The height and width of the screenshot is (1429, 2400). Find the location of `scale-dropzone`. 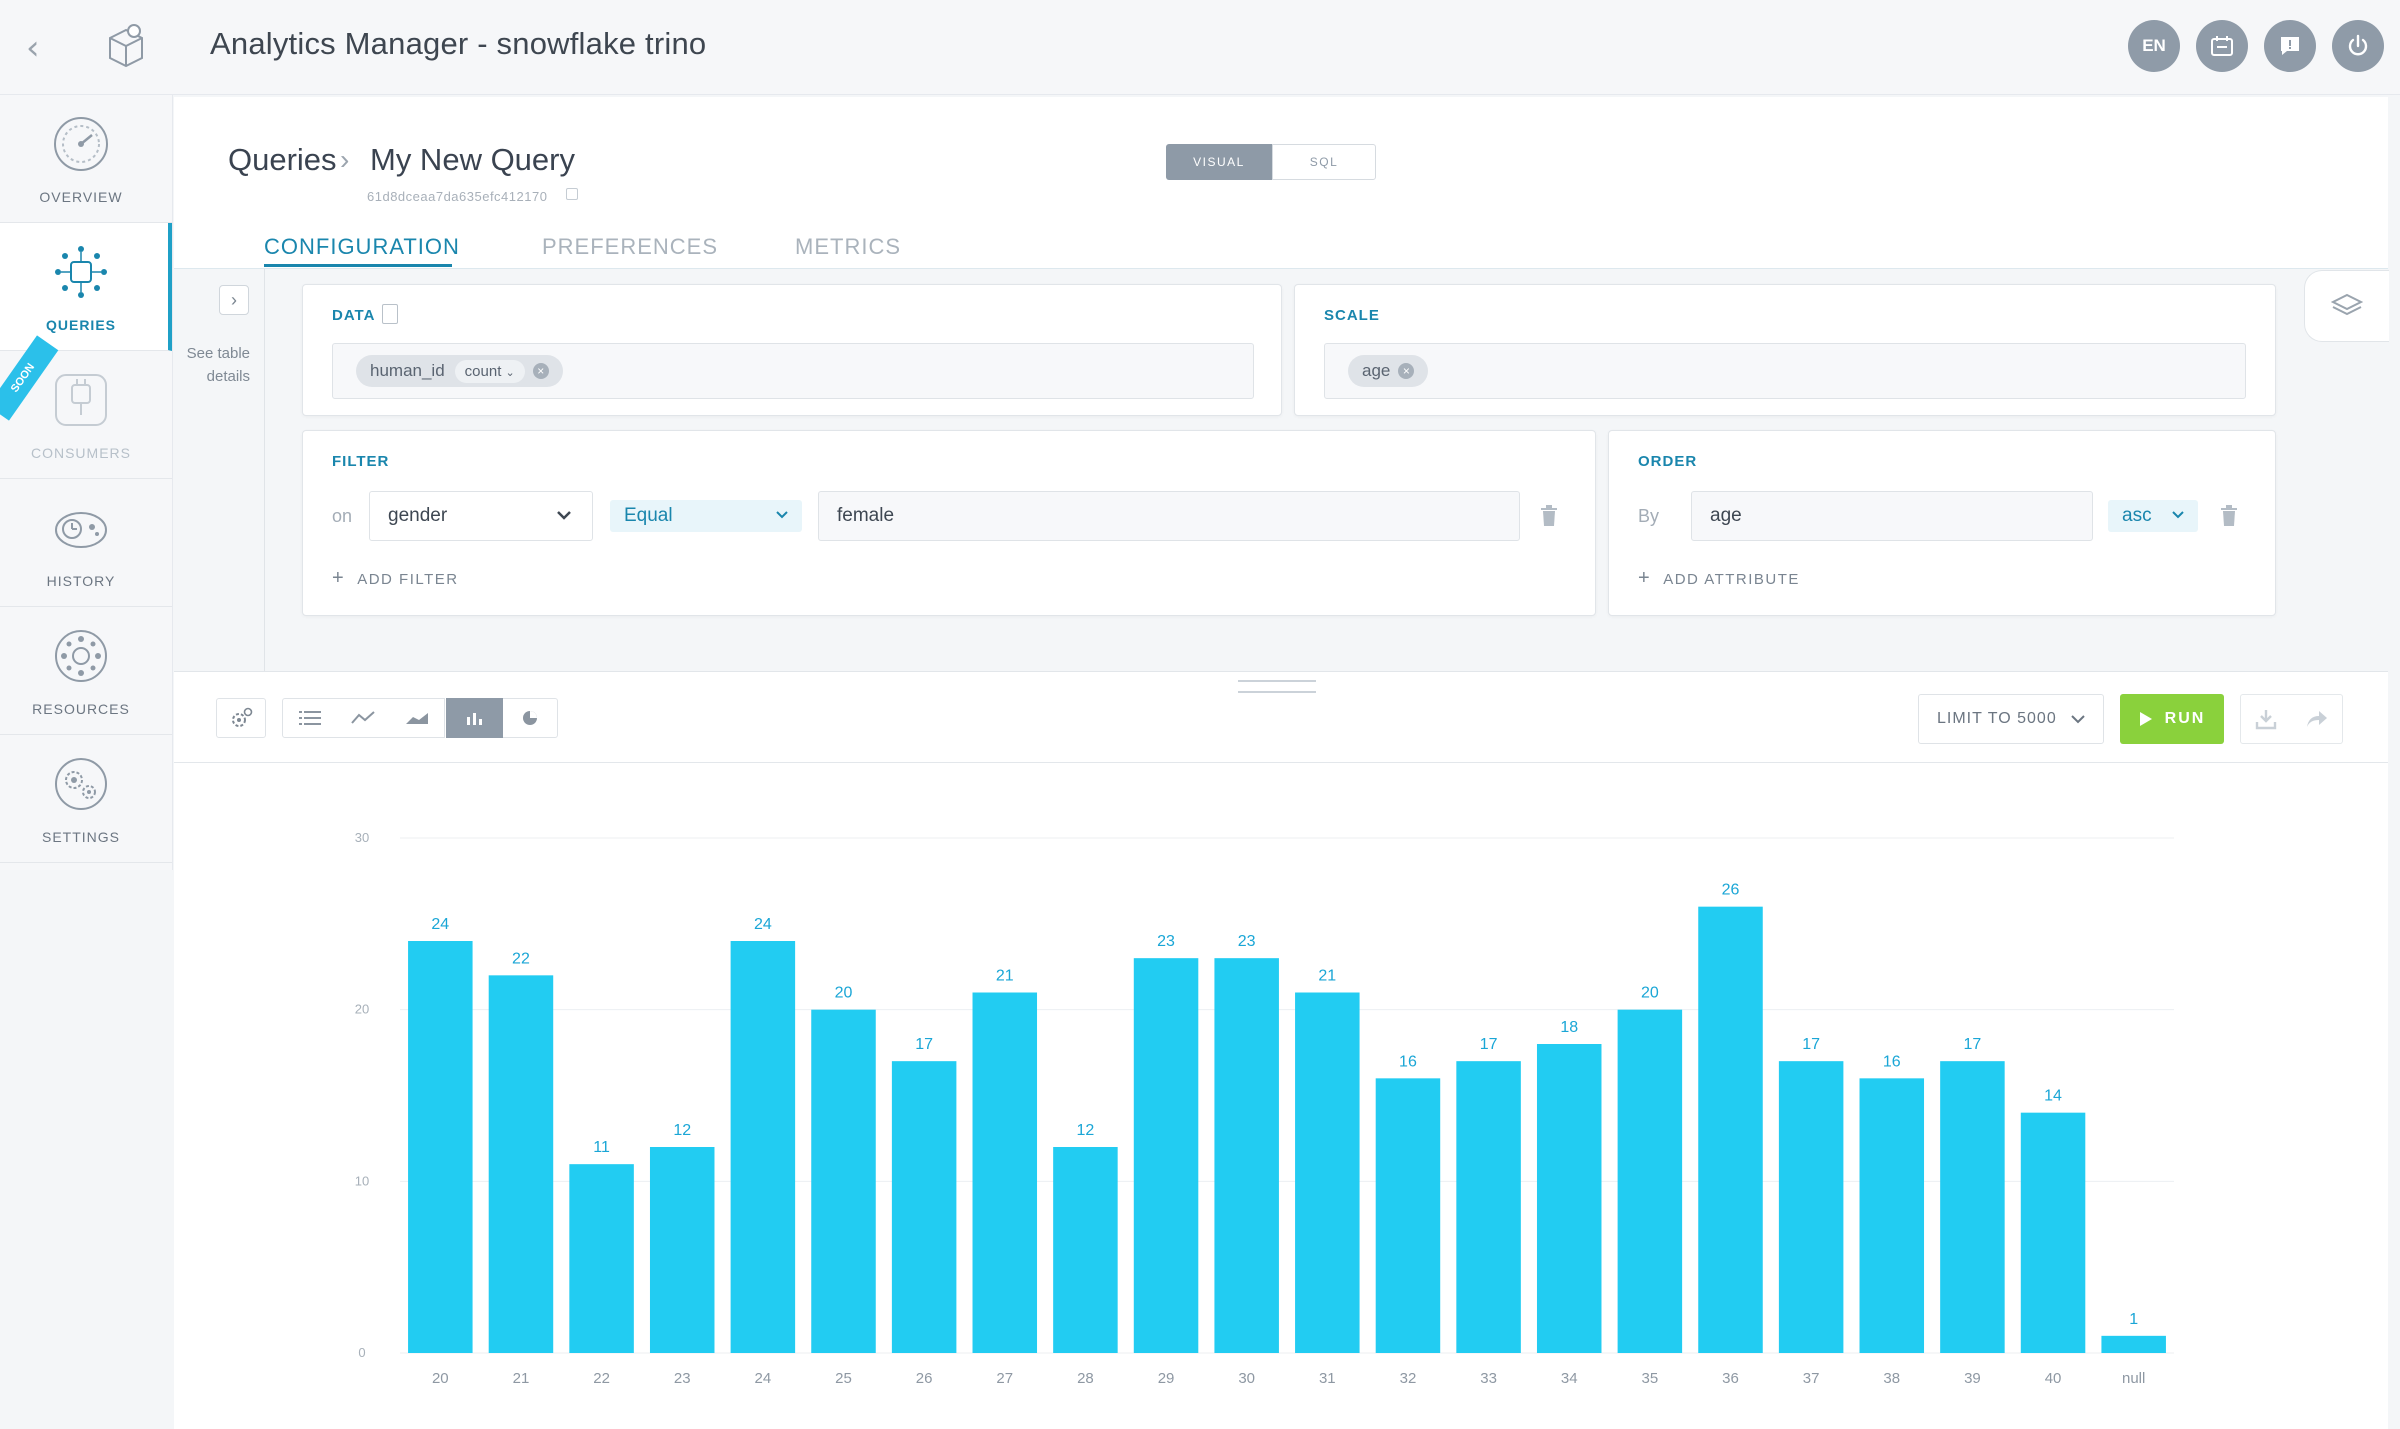

scale-dropzone is located at coordinates (1785, 371).